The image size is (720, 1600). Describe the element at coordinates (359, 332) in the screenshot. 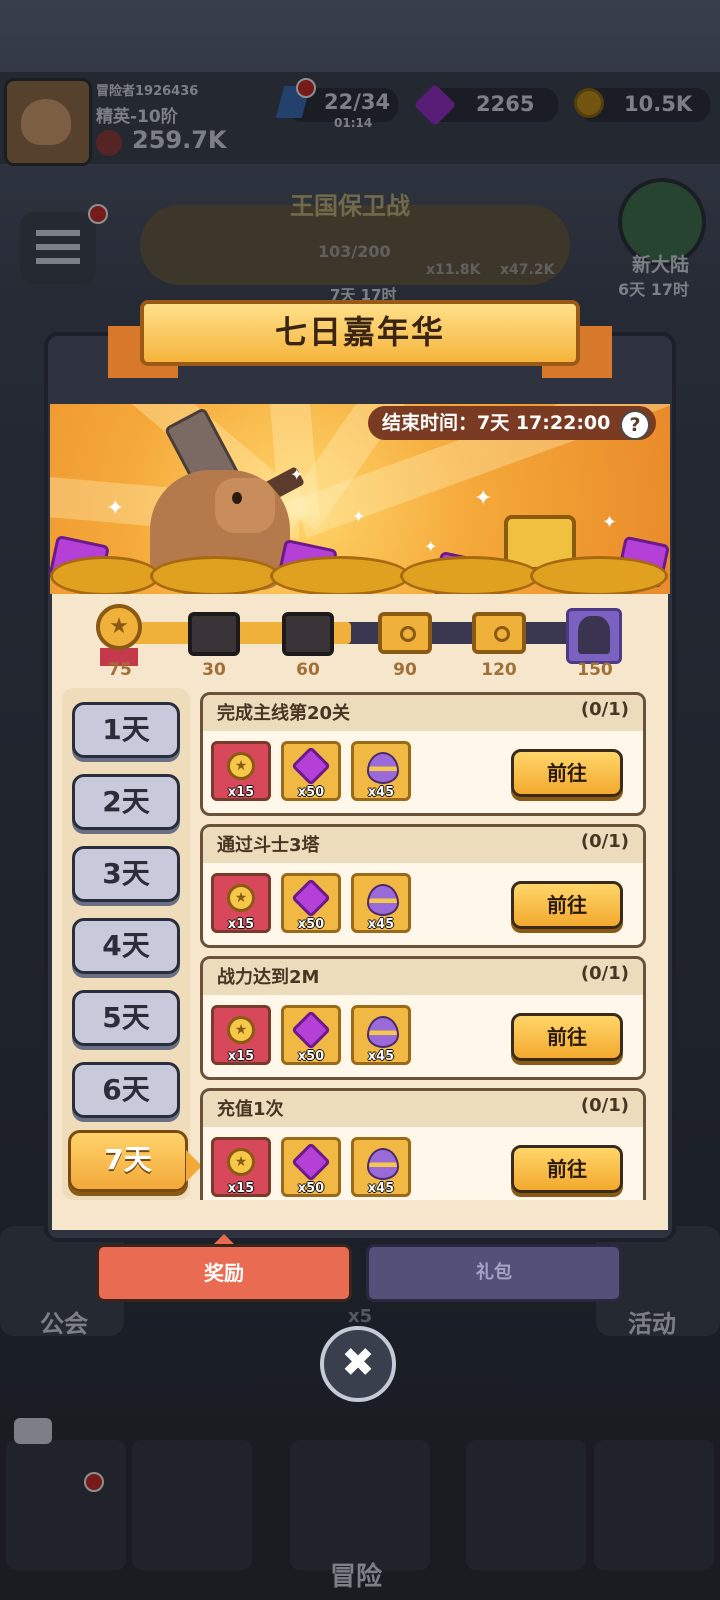

I see `dialog-title: 七日嘉年华` at that location.